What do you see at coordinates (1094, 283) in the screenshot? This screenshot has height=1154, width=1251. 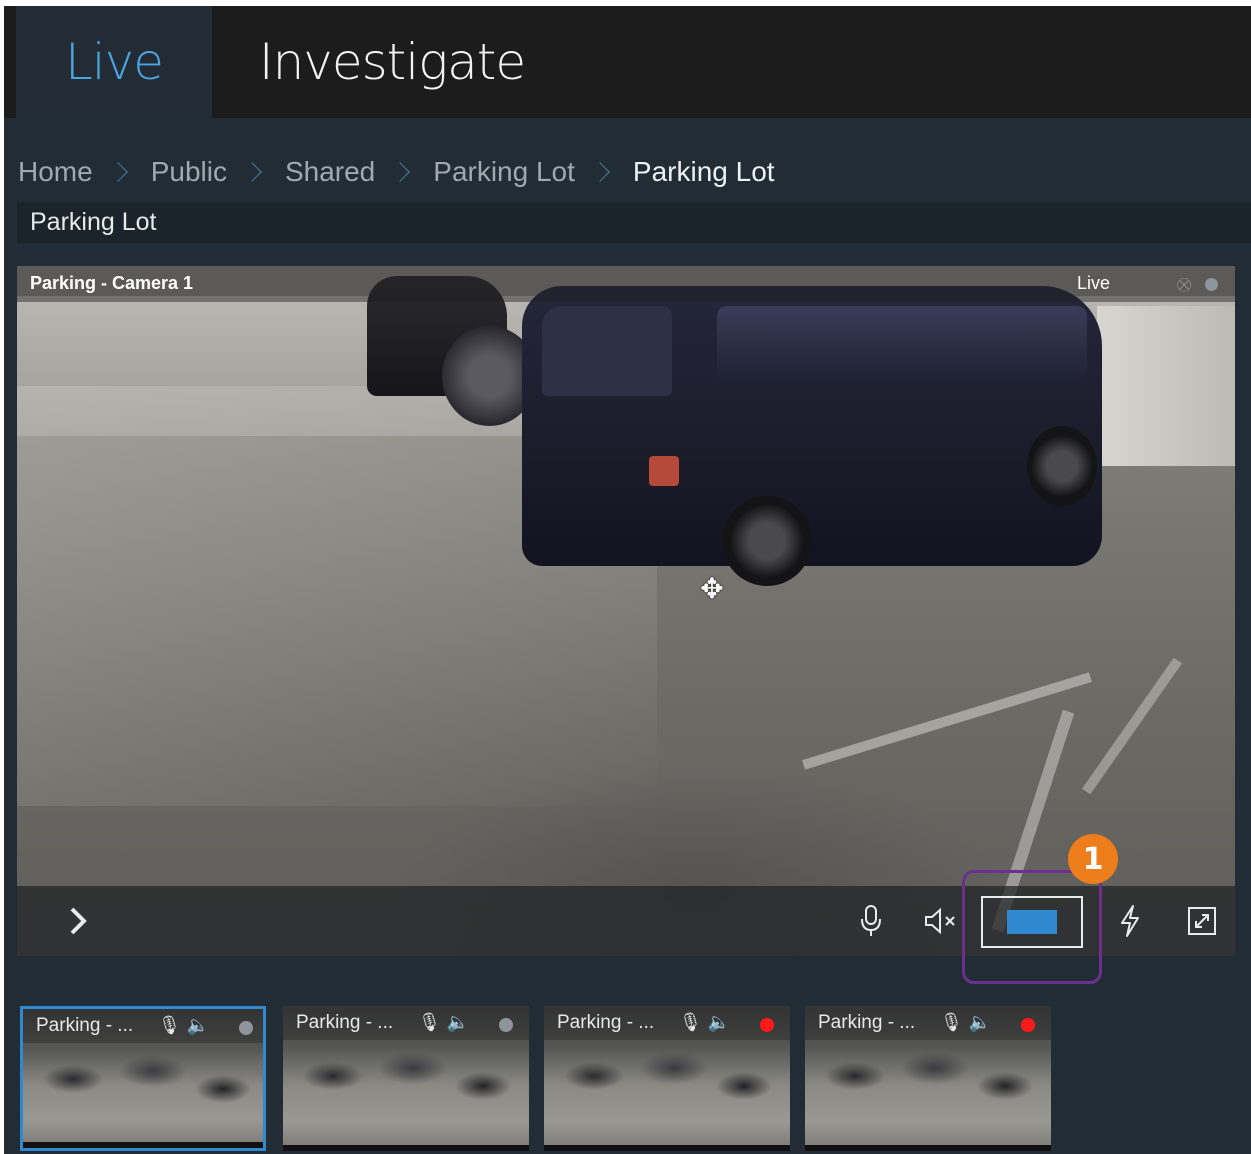 I see `mode-label: Live` at bounding box center [1094, 283].